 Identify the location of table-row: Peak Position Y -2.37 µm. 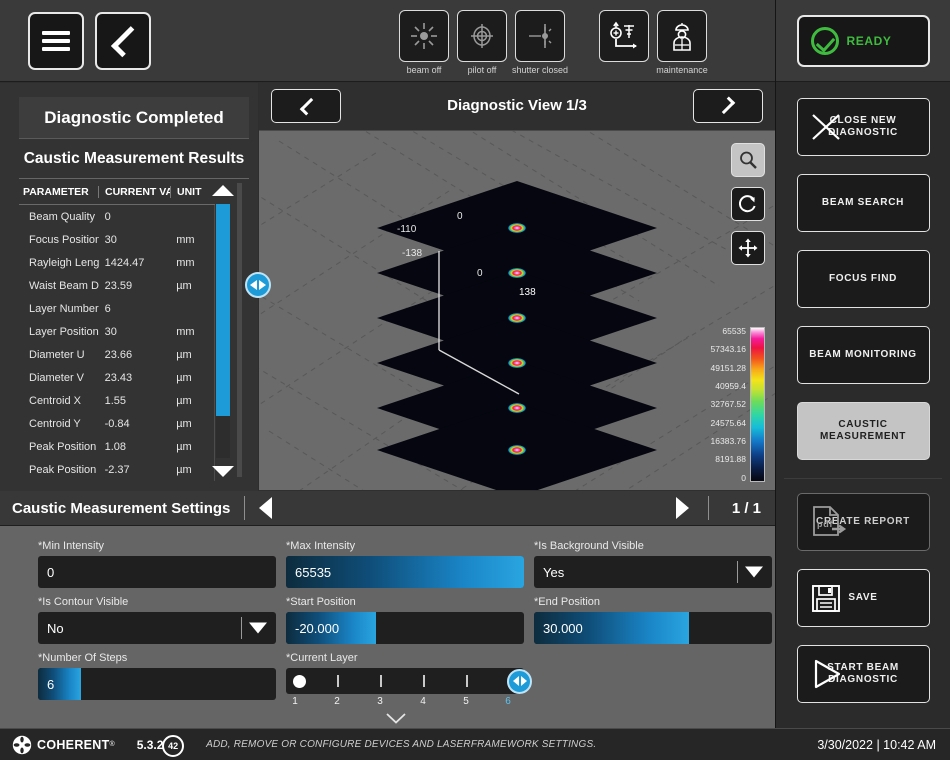
(116, 469).